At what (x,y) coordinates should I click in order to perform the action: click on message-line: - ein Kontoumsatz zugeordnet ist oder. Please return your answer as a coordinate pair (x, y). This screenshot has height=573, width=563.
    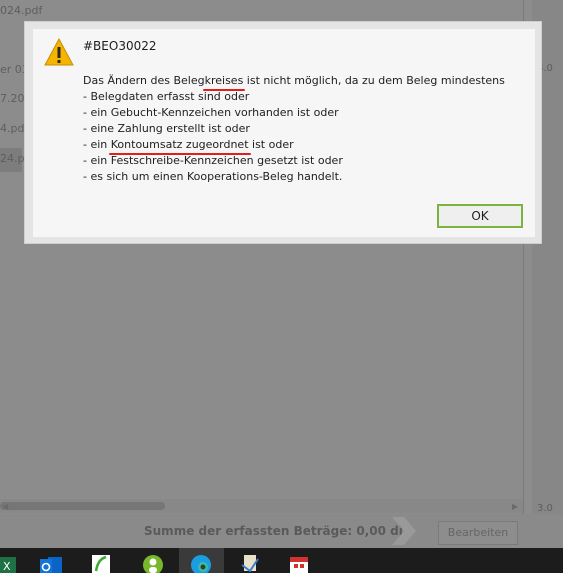
    Looking at the image, I should click on (305, 145).